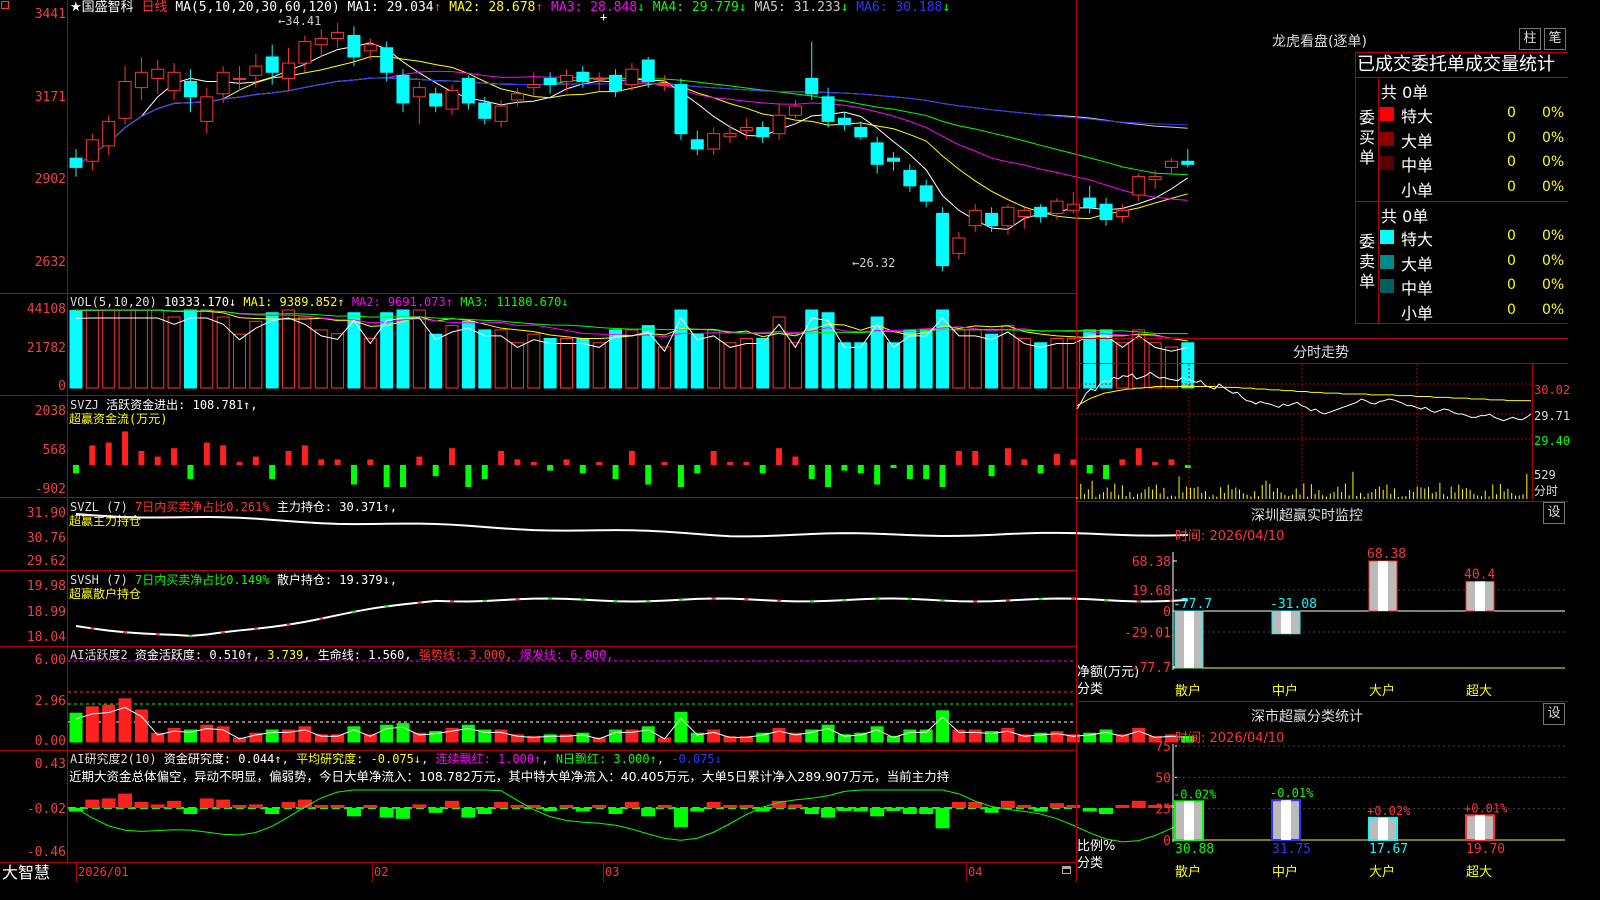 The width and height of the screenshot is (1600, 900). What do you see at coordinates (1147, 633) in the screenshot?
I see `monitor-axis-label: -29.01` at bounding box center [1147, 633].